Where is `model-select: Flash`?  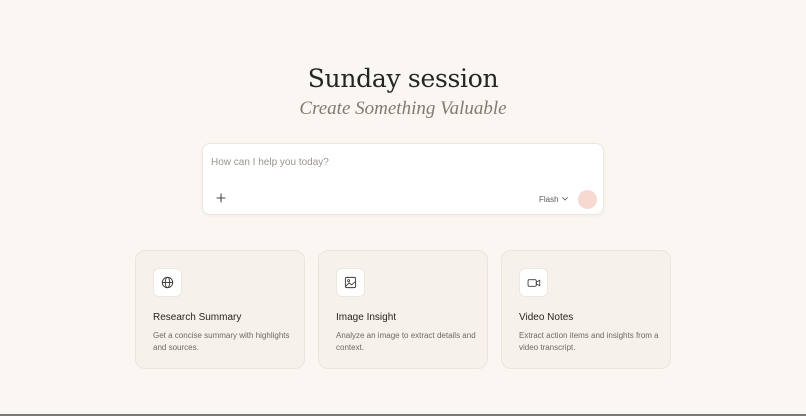 model-select: Flash is located at coordinates (553, 199).